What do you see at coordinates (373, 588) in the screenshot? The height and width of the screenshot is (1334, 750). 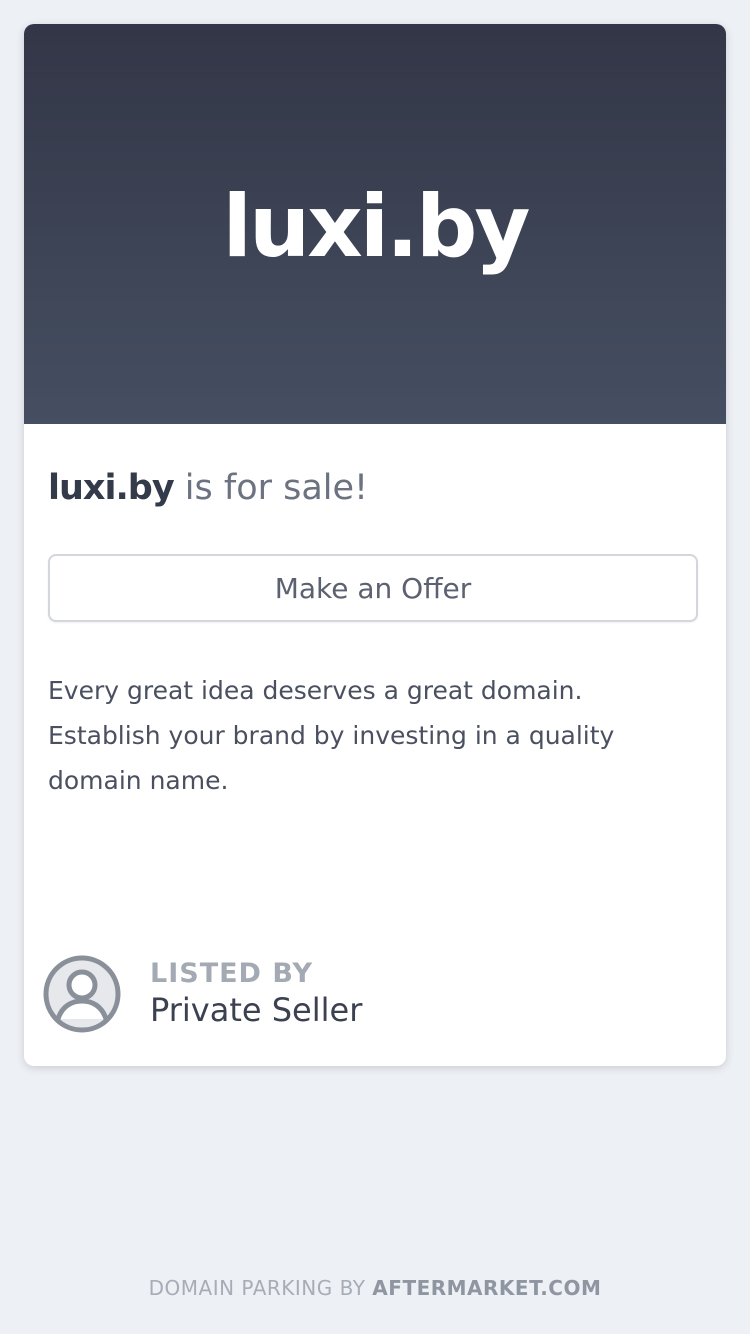 I see `make-offer-button: Make an Offer` at bounding box center [373, 588].